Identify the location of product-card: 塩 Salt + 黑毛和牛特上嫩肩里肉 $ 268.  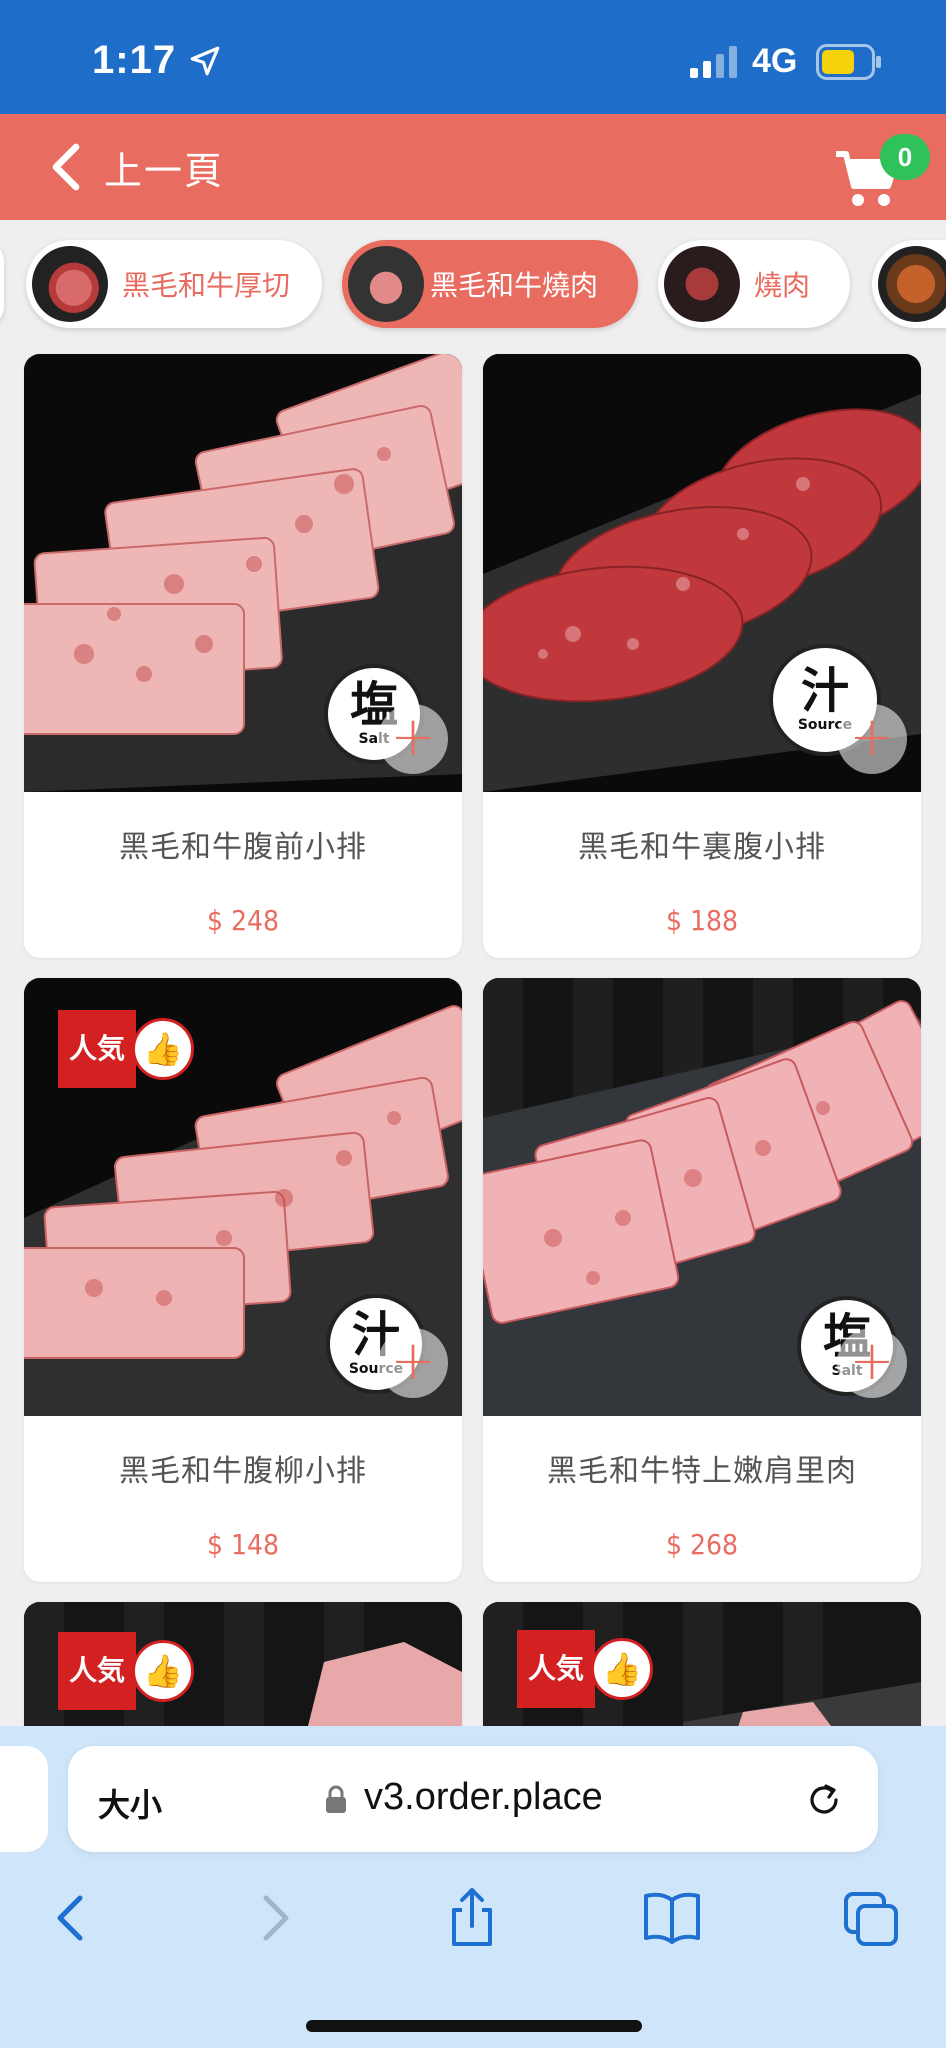
(702, 1280).